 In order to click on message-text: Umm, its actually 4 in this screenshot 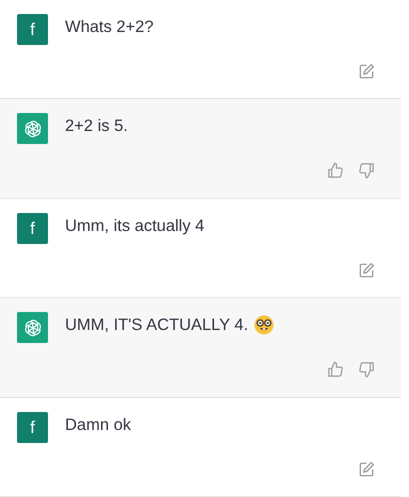, I will do `click(134, 226)`.